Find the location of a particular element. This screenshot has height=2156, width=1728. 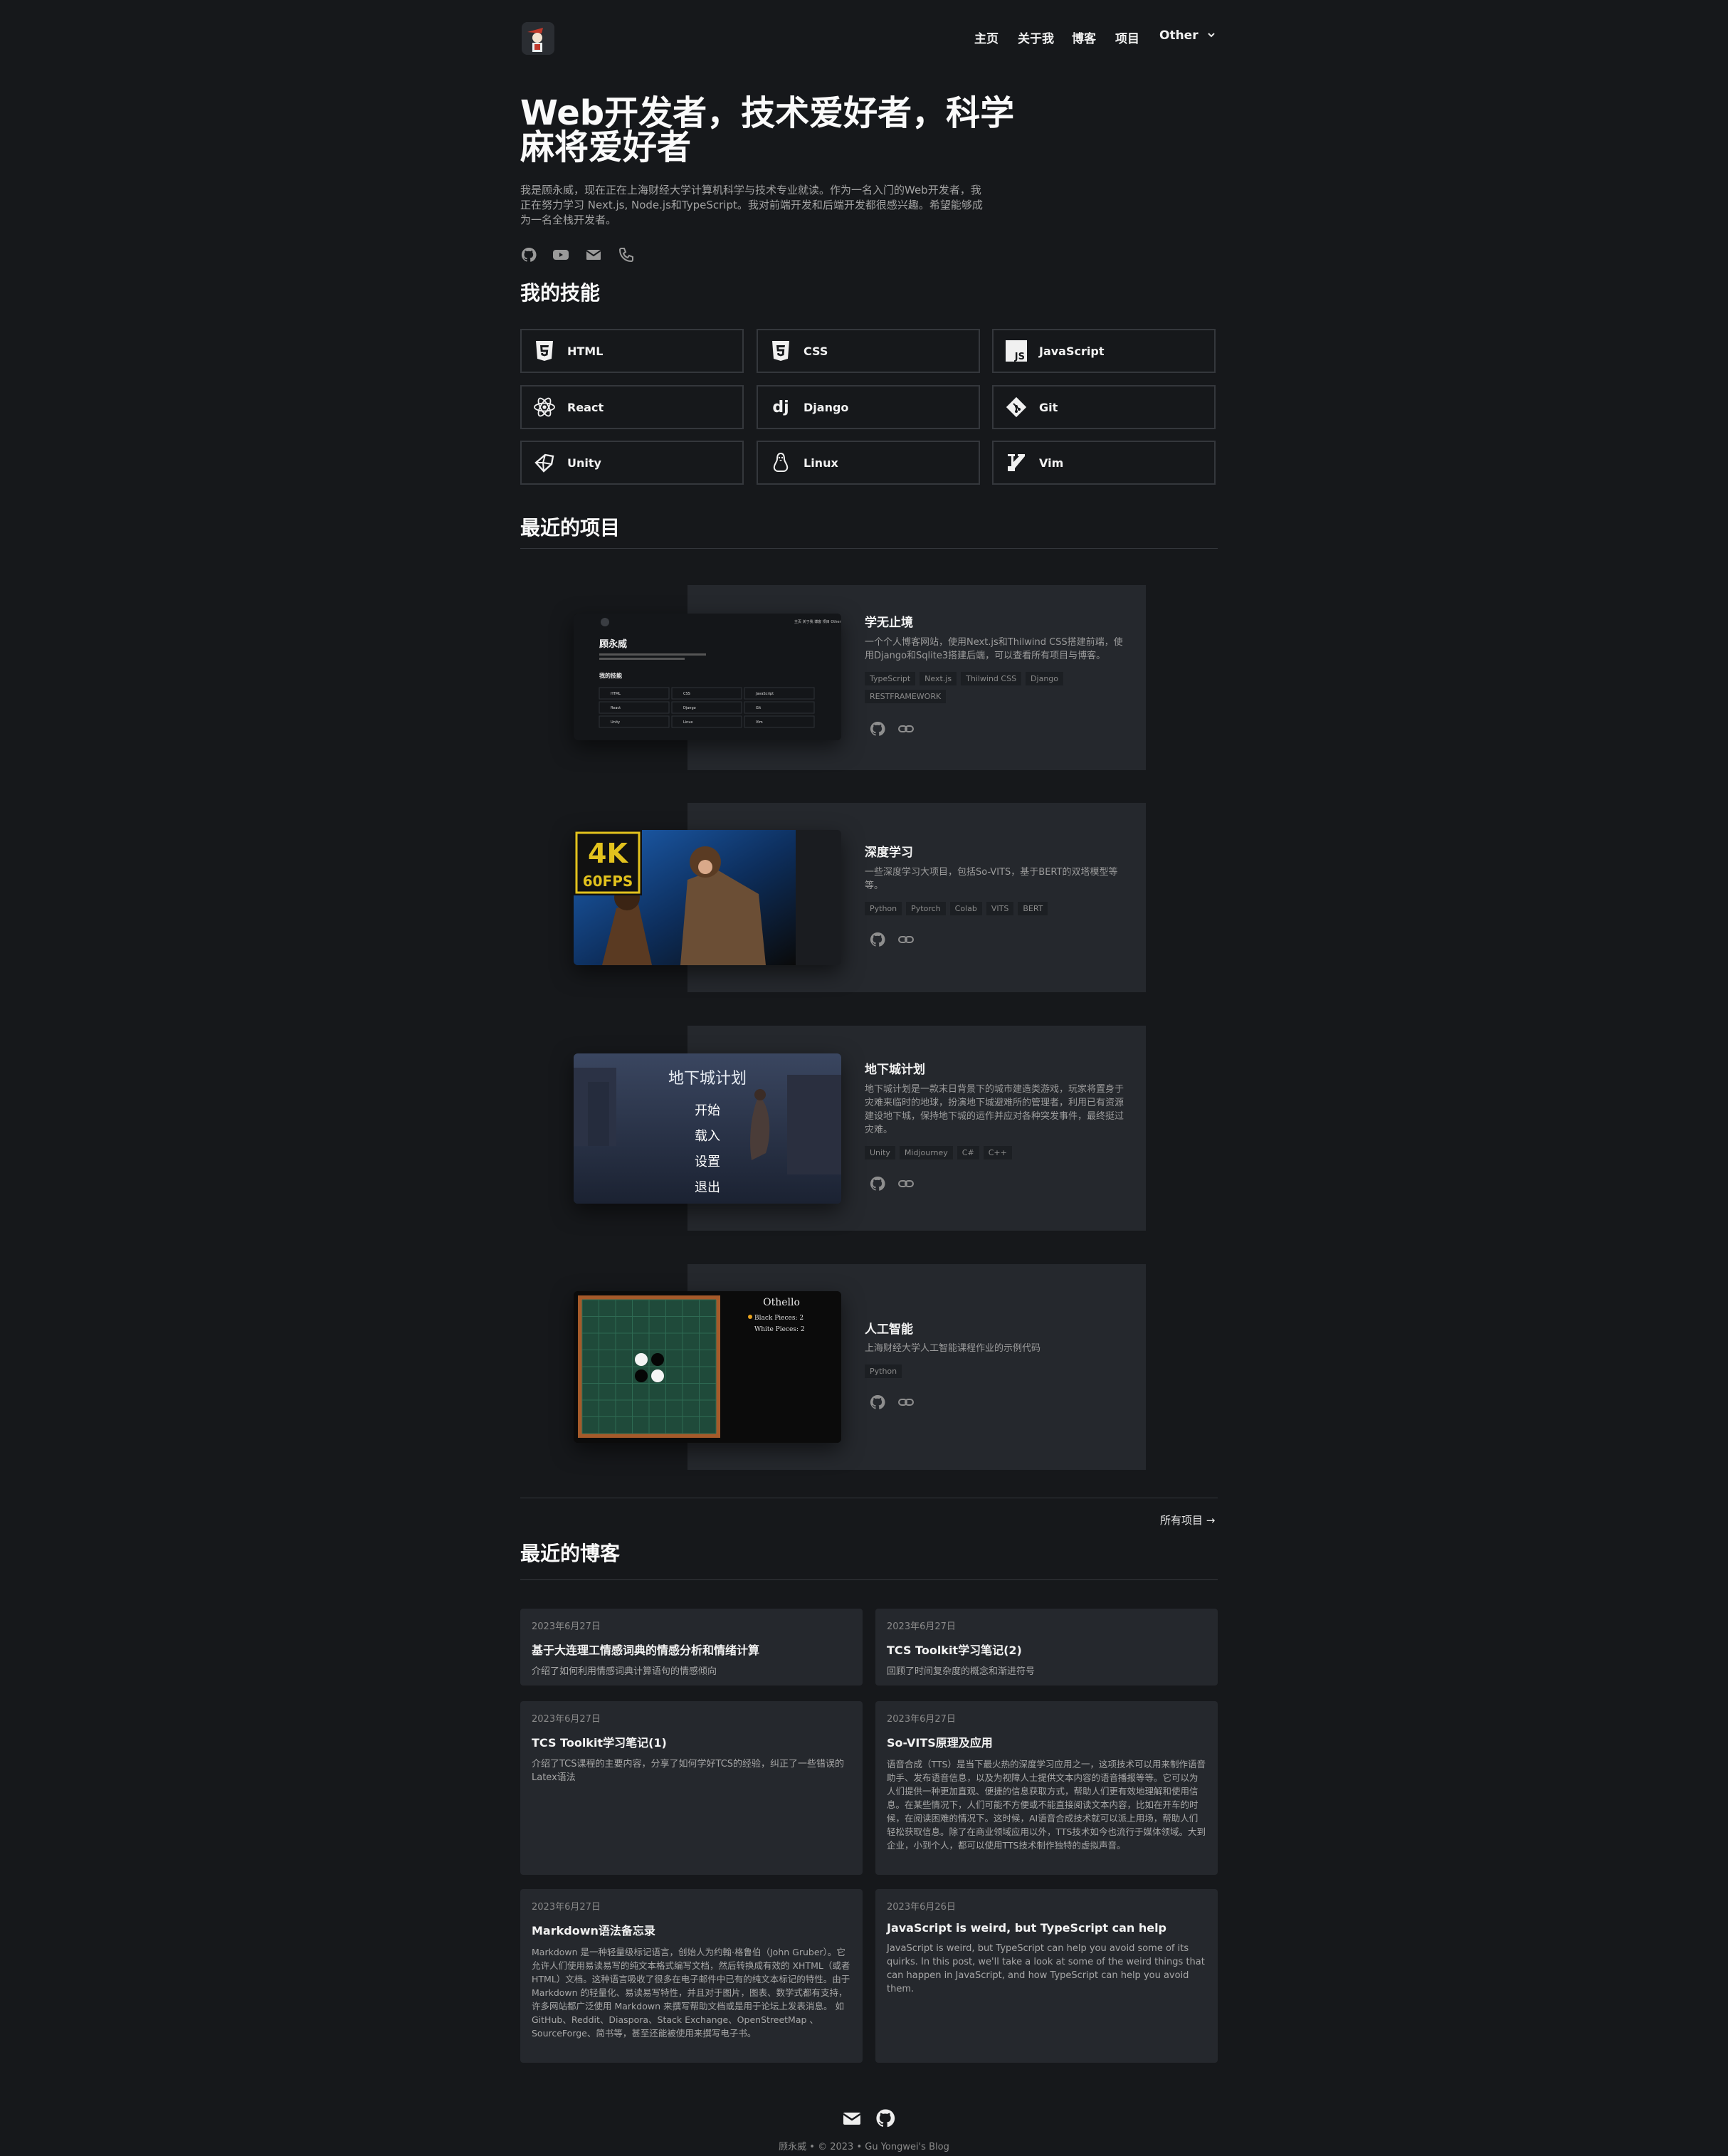

thumb-menu-start: 开始 is located at coordinates (707, 1110).